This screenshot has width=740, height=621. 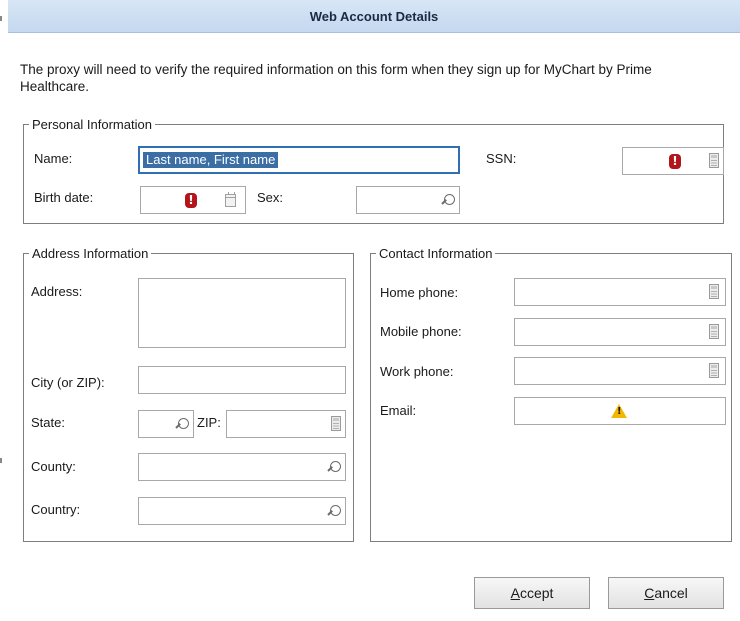 What do you see at coordinates (620, 292) in the screenshot?
I see `home-phone-field` at bounding box center [620, 292].